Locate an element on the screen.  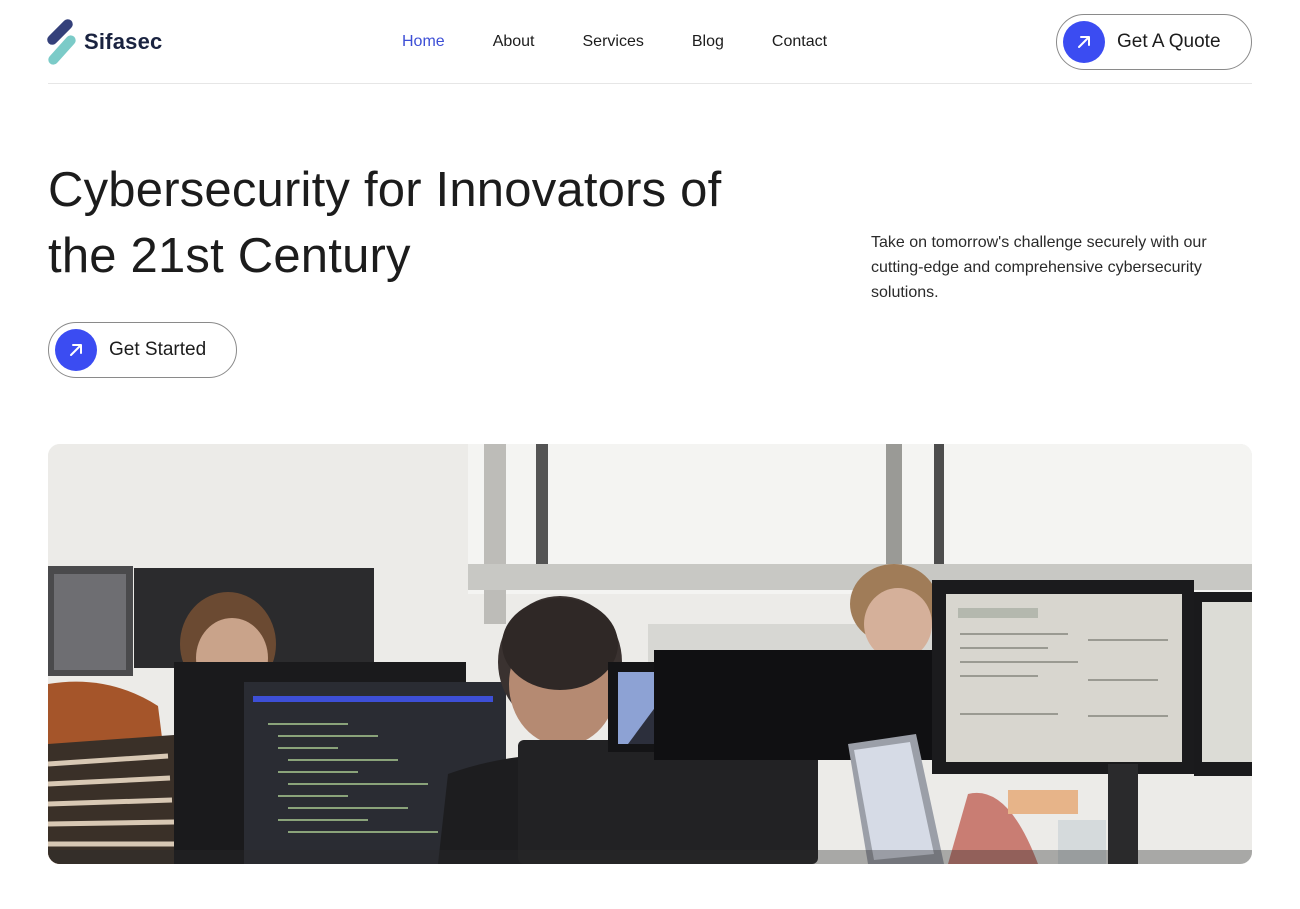
nav-link-contact: Contact is located at coordinates (799, 42).